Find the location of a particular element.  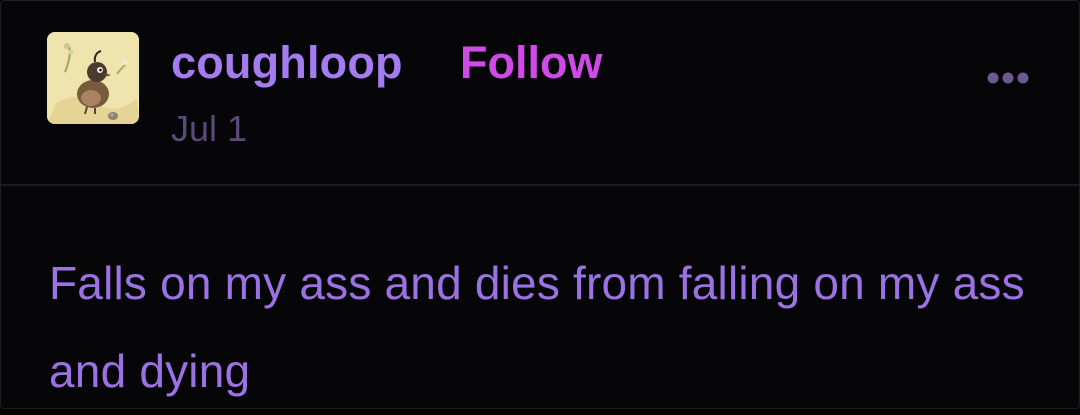

avatar is located at coordinates (93, 78).